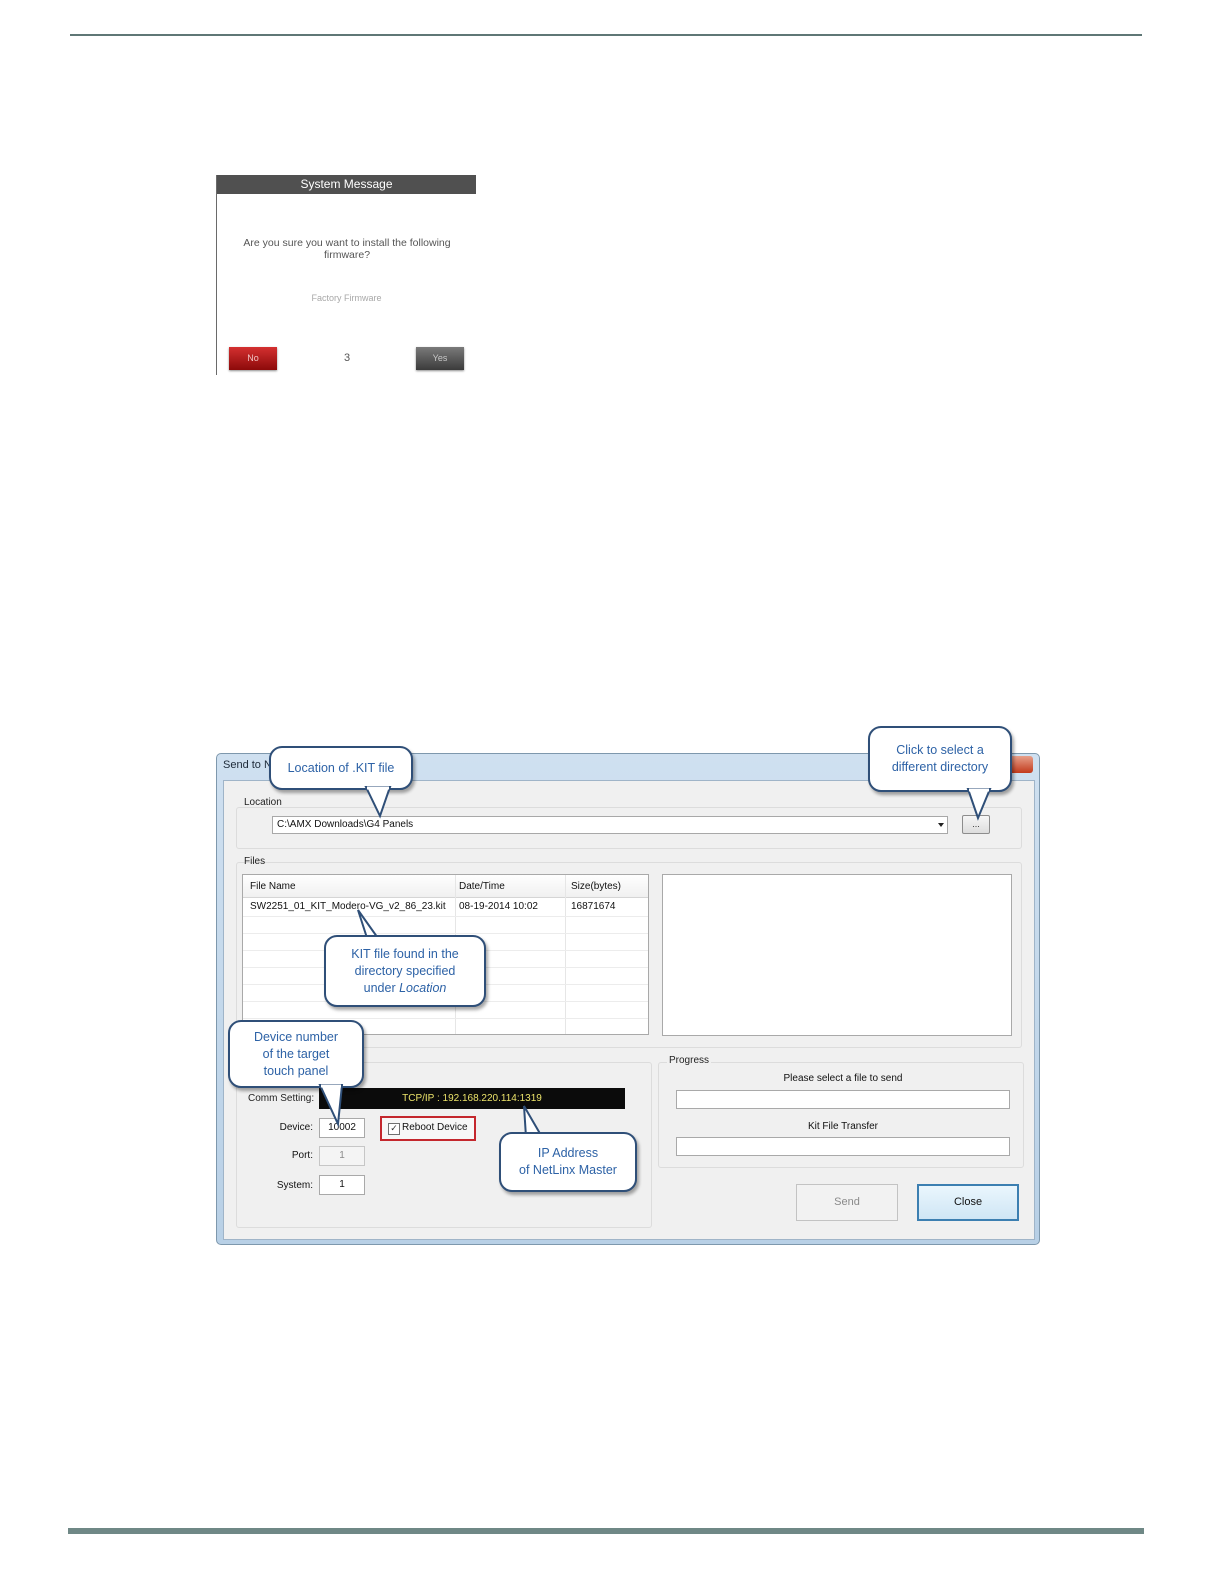 The width and height of the screenshot is (1224, 1584). I want to click on footer-rule, so click(606, 1531).